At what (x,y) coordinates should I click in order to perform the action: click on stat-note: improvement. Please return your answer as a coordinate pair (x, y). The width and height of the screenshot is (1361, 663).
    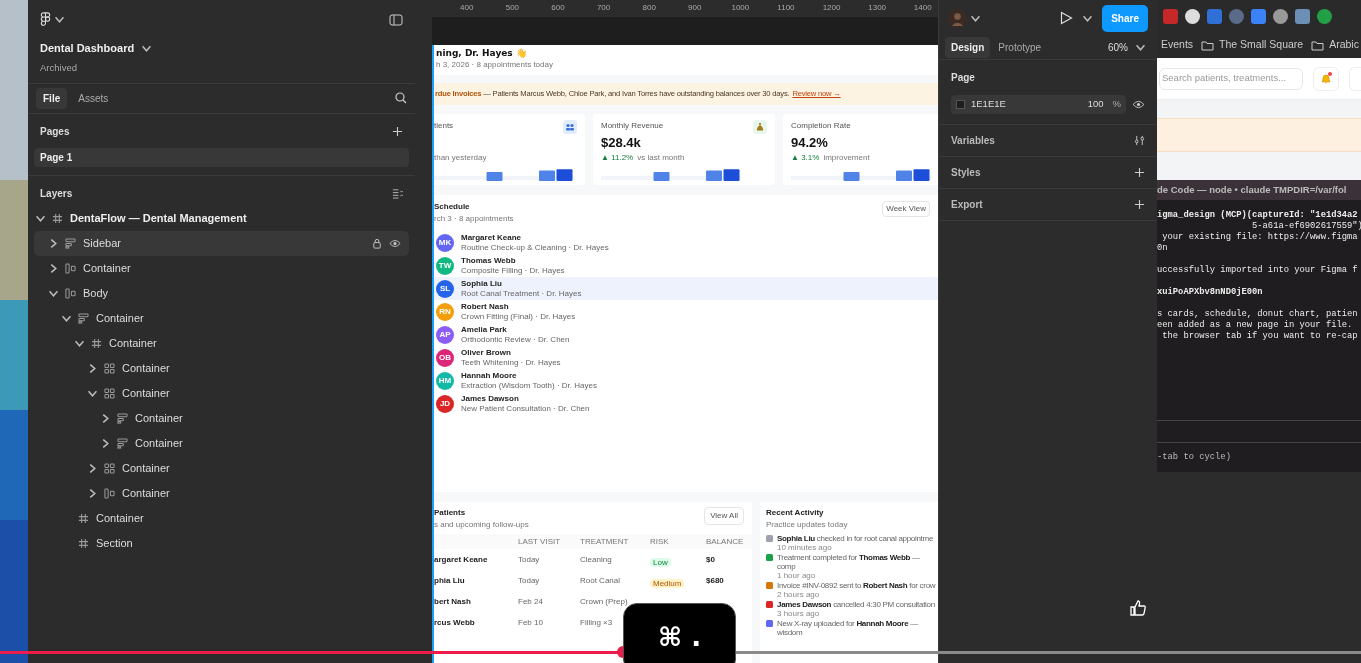
    Looking at the image, I should click on (846, 158).